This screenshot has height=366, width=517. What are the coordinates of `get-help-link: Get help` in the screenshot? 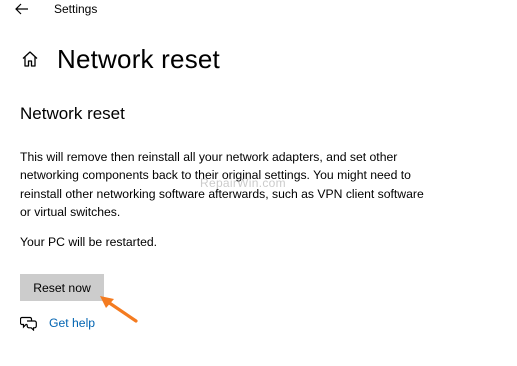 It's located at (72, 323).